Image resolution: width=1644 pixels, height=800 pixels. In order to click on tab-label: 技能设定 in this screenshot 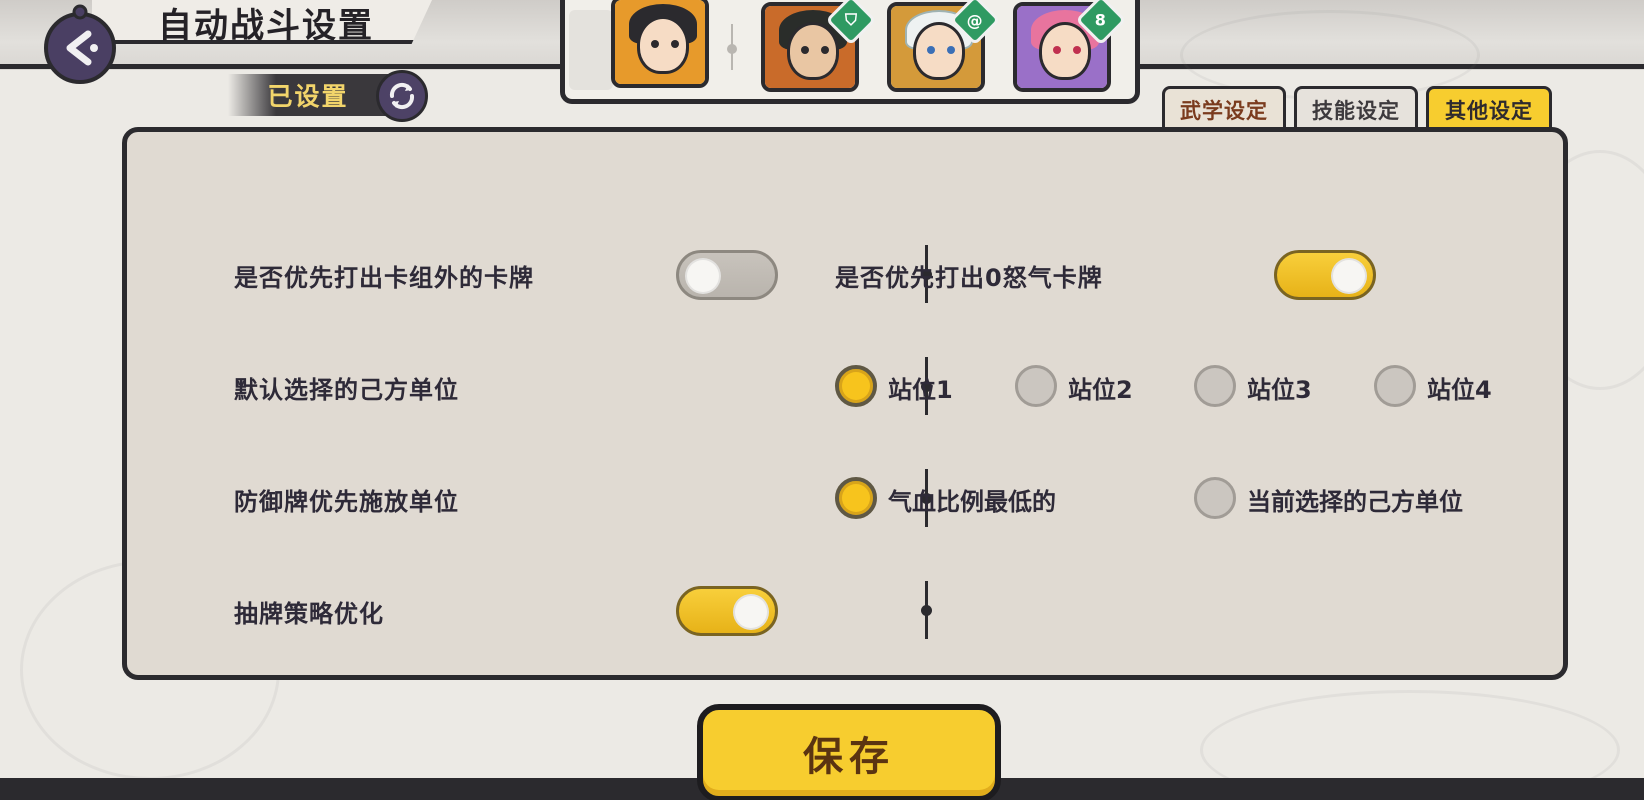, I will do `click(1356, 110)`.